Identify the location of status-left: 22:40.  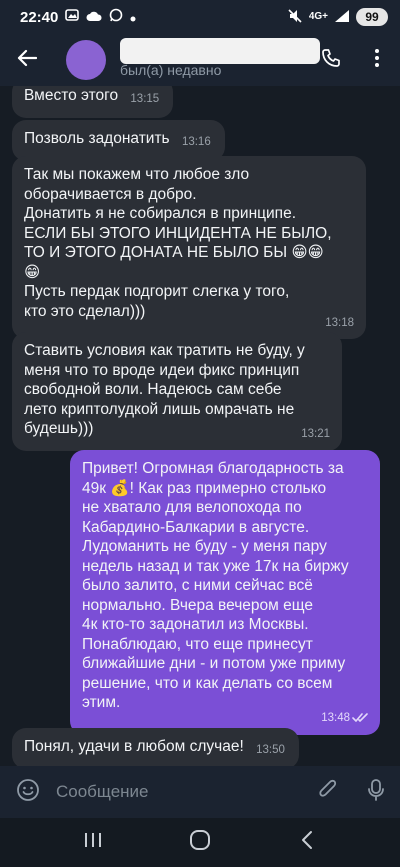
(78, 17).